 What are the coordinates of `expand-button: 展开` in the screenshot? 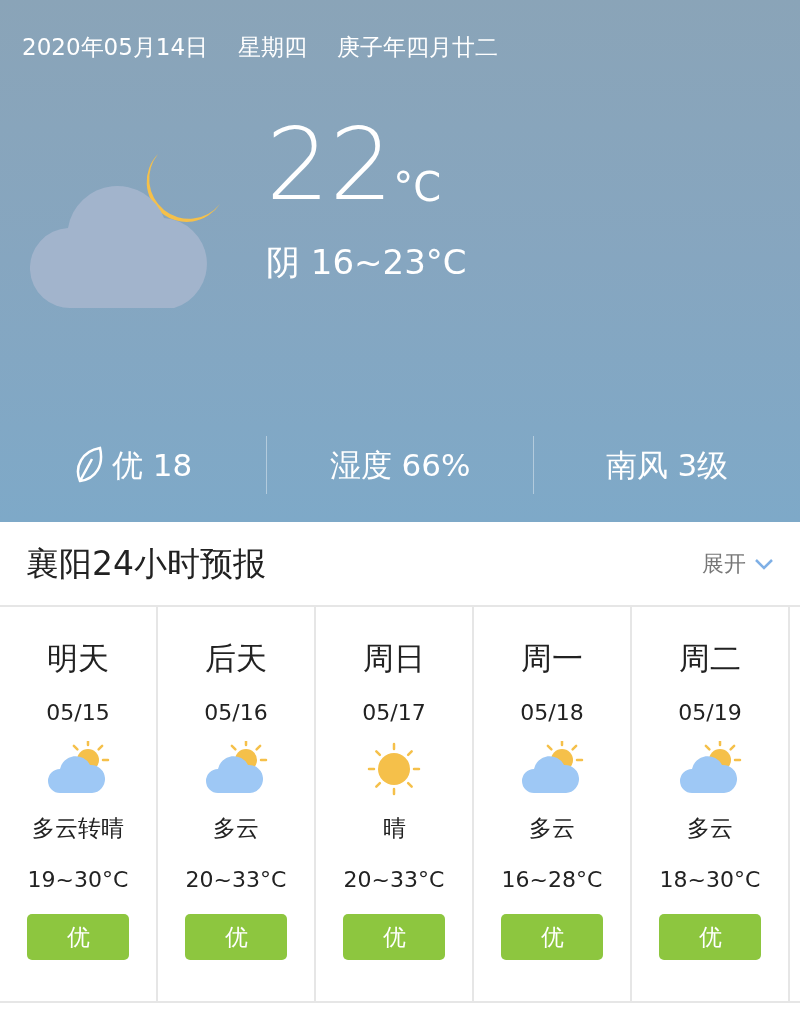 It's located at (738, 563).